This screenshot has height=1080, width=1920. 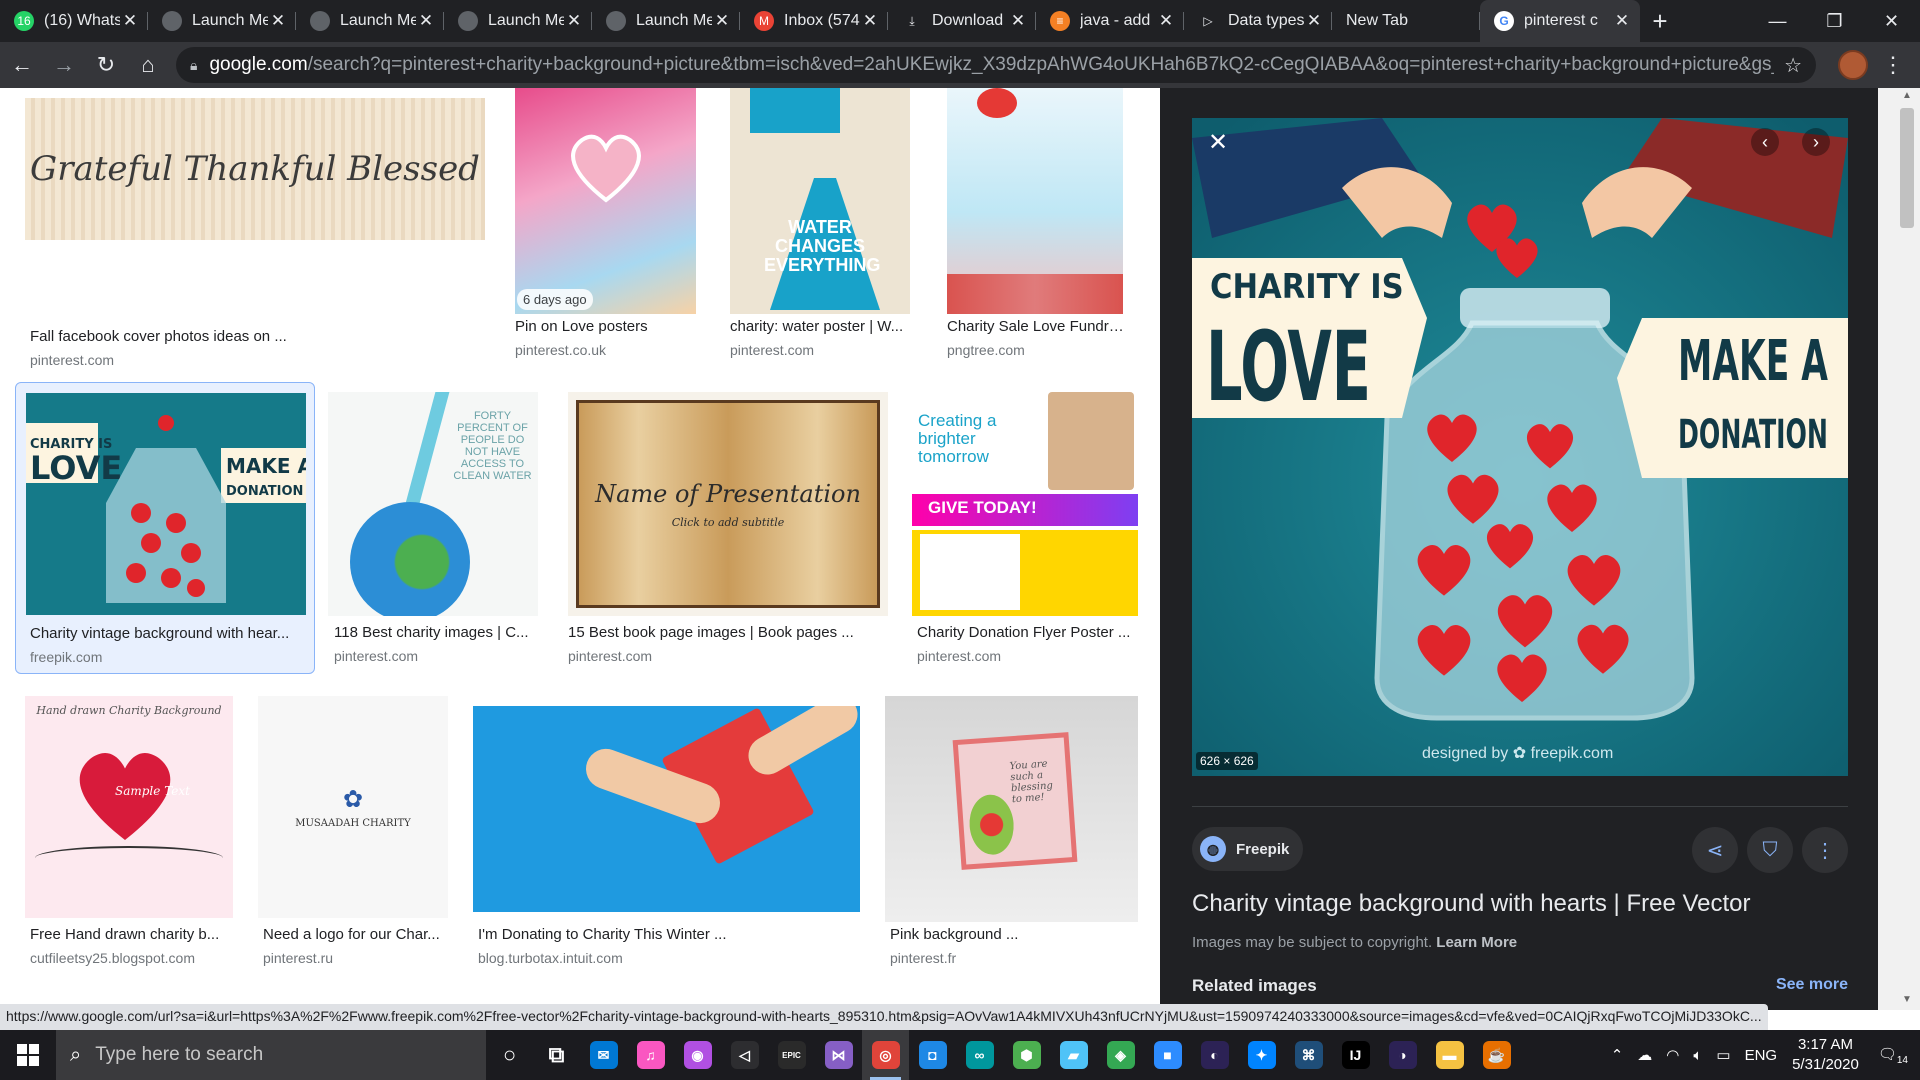 I want to click on home-button: ⌂, so click(x=148, y=65).